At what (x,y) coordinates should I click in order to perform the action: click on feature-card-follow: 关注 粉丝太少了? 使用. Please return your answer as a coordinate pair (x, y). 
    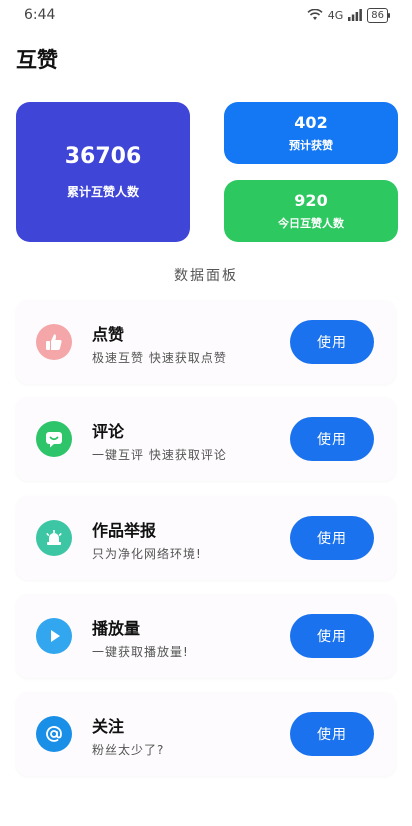
    Looking at the image, I should click on (206, 734).